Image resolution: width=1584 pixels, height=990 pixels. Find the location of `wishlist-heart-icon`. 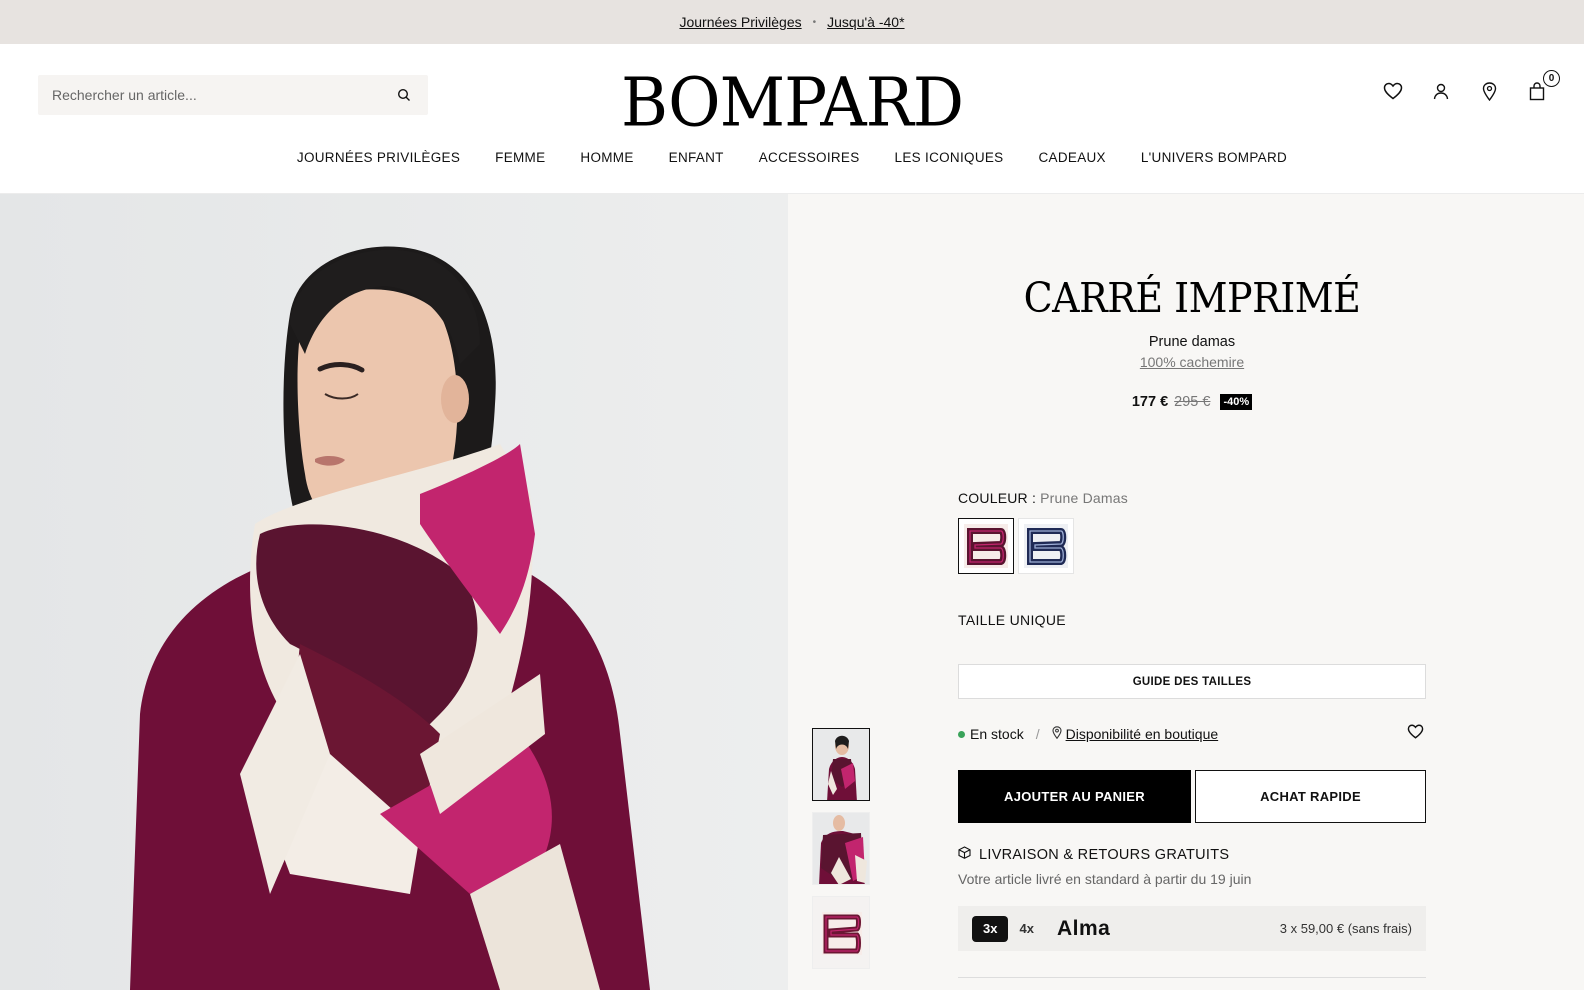

wishlist-heart-icon is located at coordinates (1415, 733).